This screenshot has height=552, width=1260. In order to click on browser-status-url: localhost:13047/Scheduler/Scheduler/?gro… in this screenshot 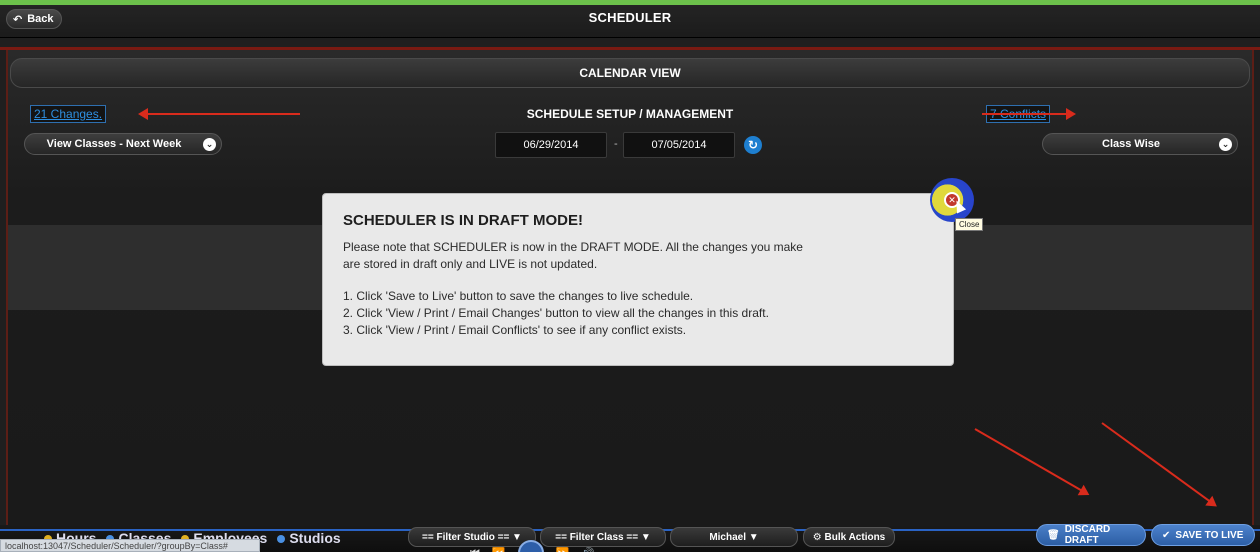, I will do `click(130, 545)`.